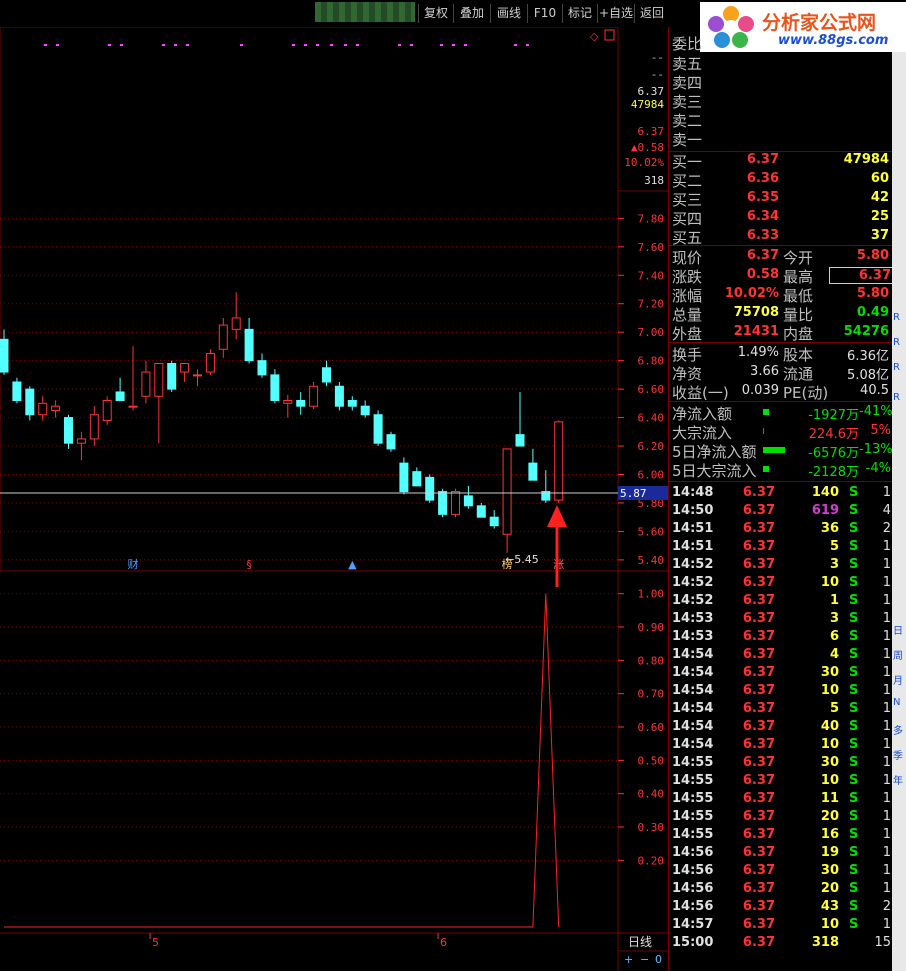 This screenshot has height=971, width=906. I want to click on y-tick-label: 7.40, so click(651, 275).